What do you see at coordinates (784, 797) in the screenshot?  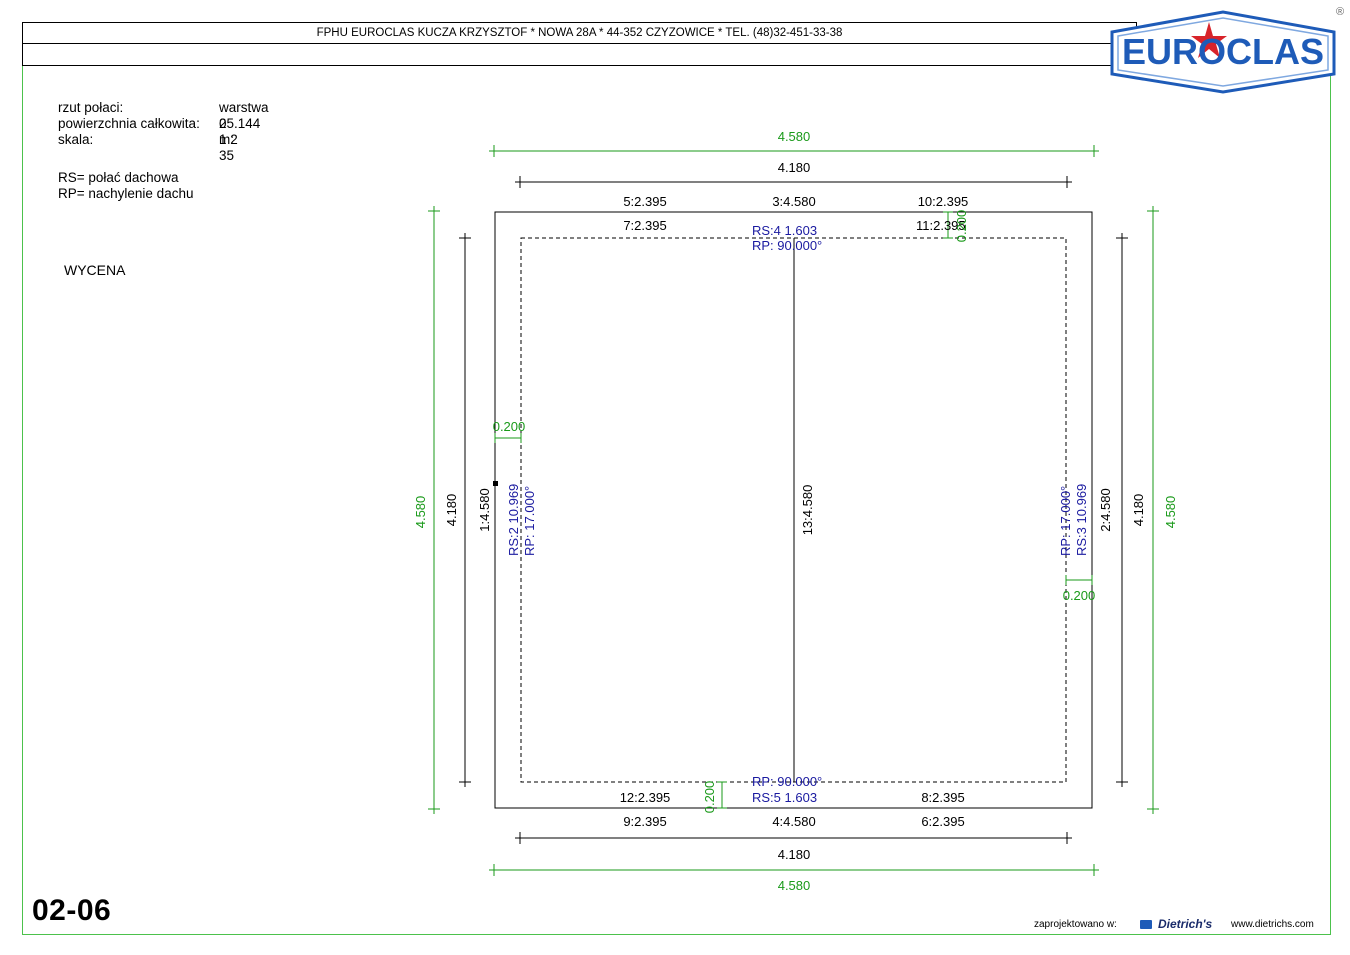 I see `rs-5-label: RS:5 1.603` at bounding box center [784, 797].